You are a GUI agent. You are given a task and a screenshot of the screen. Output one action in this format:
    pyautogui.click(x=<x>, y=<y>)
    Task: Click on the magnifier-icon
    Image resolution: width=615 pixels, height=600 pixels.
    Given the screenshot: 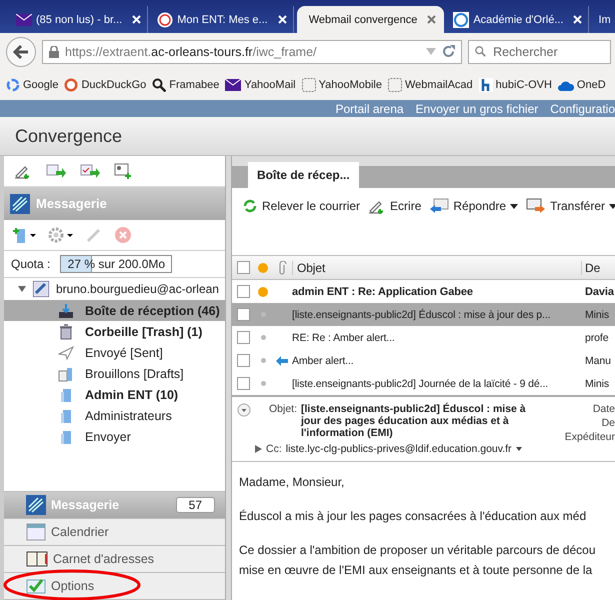 What is the action you would take?
    pyautogui.click(x=159, y=85)
    